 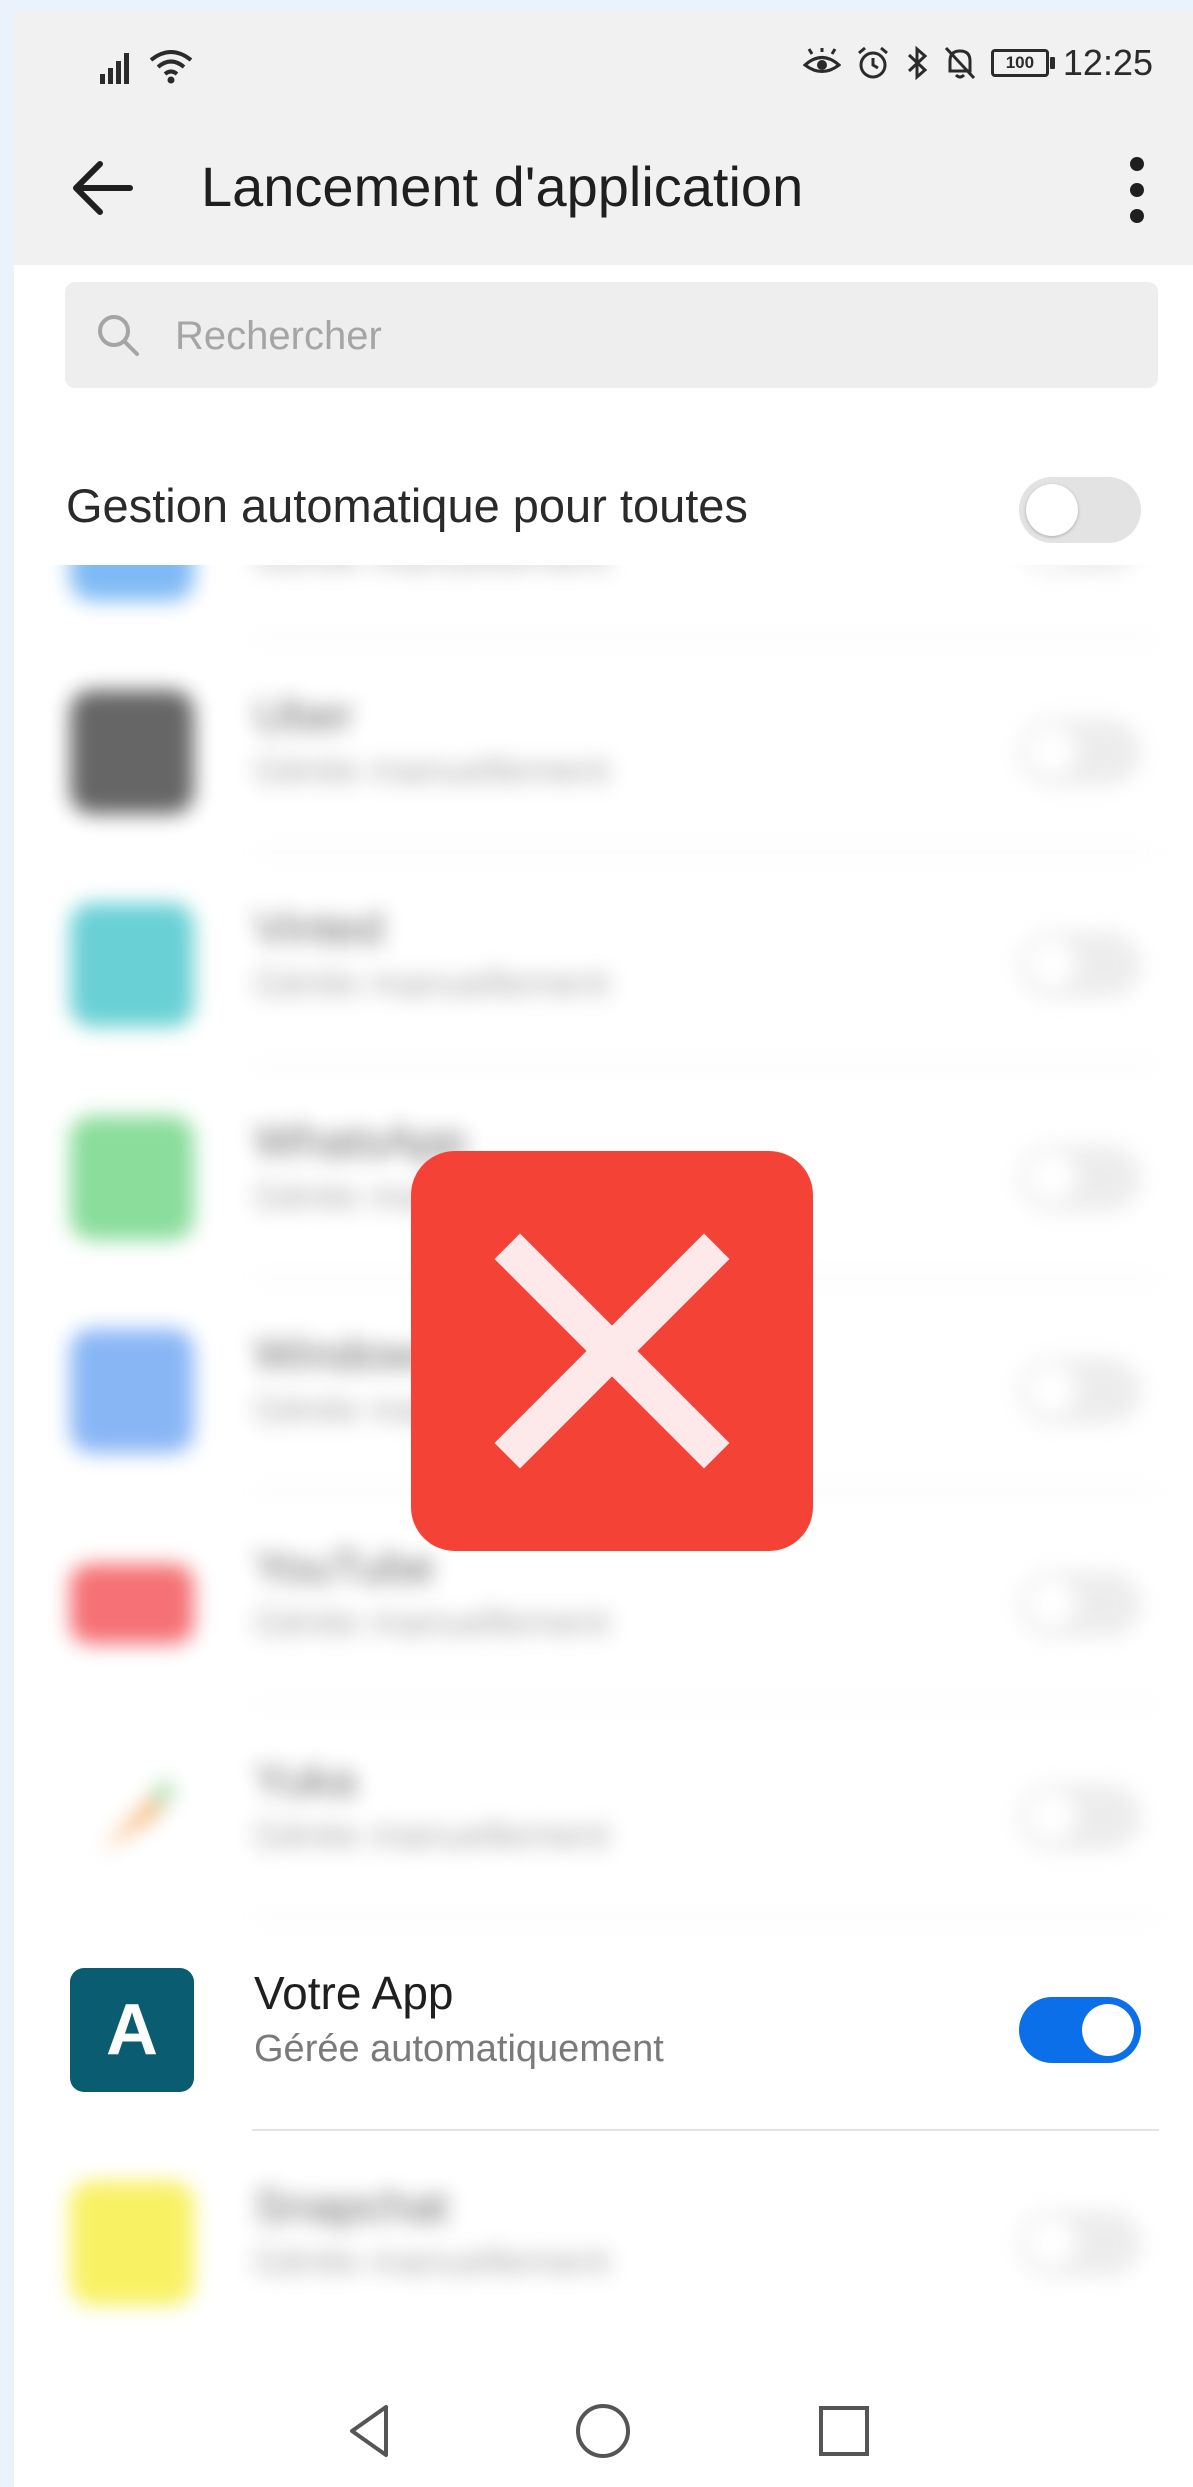 What do you see at coordinates (1022, 63) in the screenshot?
I see `battery-icon: 100` at bounding box center [1022, 63].